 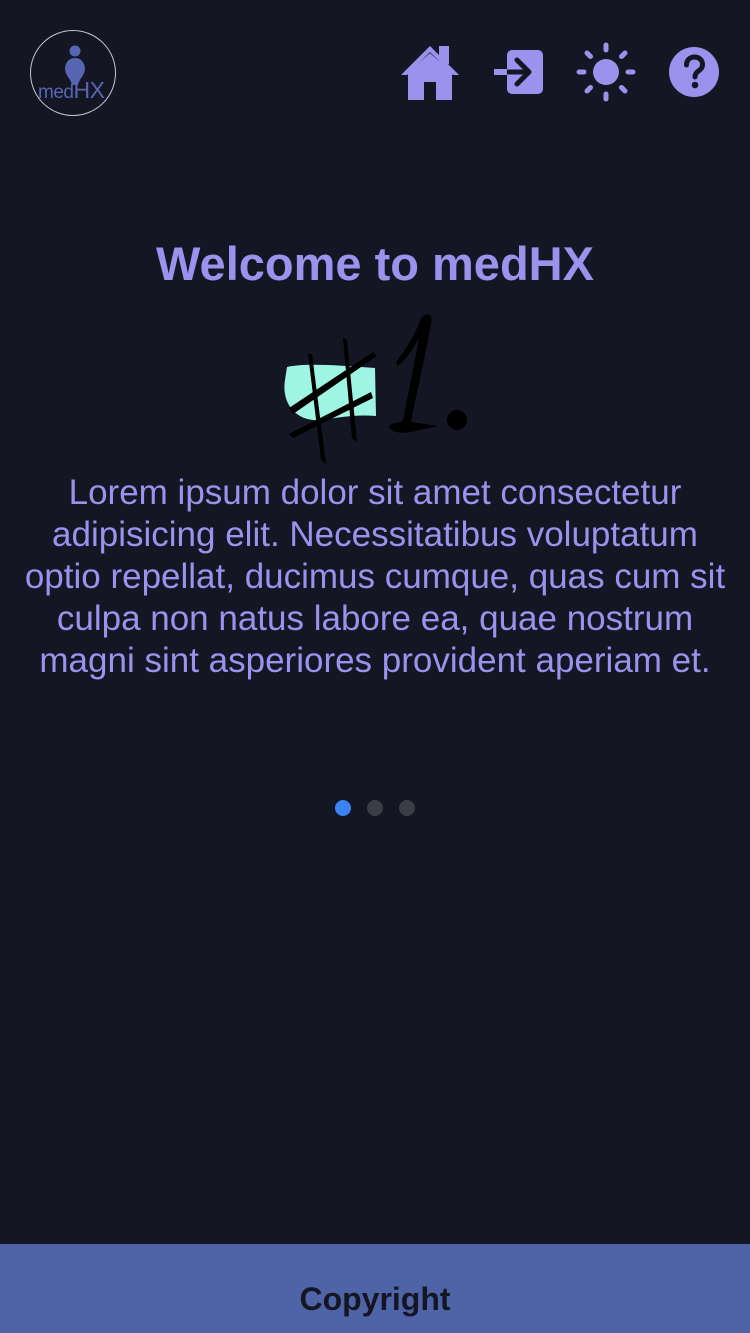 I want to click on sun-icon, so click(x=606, y=73).